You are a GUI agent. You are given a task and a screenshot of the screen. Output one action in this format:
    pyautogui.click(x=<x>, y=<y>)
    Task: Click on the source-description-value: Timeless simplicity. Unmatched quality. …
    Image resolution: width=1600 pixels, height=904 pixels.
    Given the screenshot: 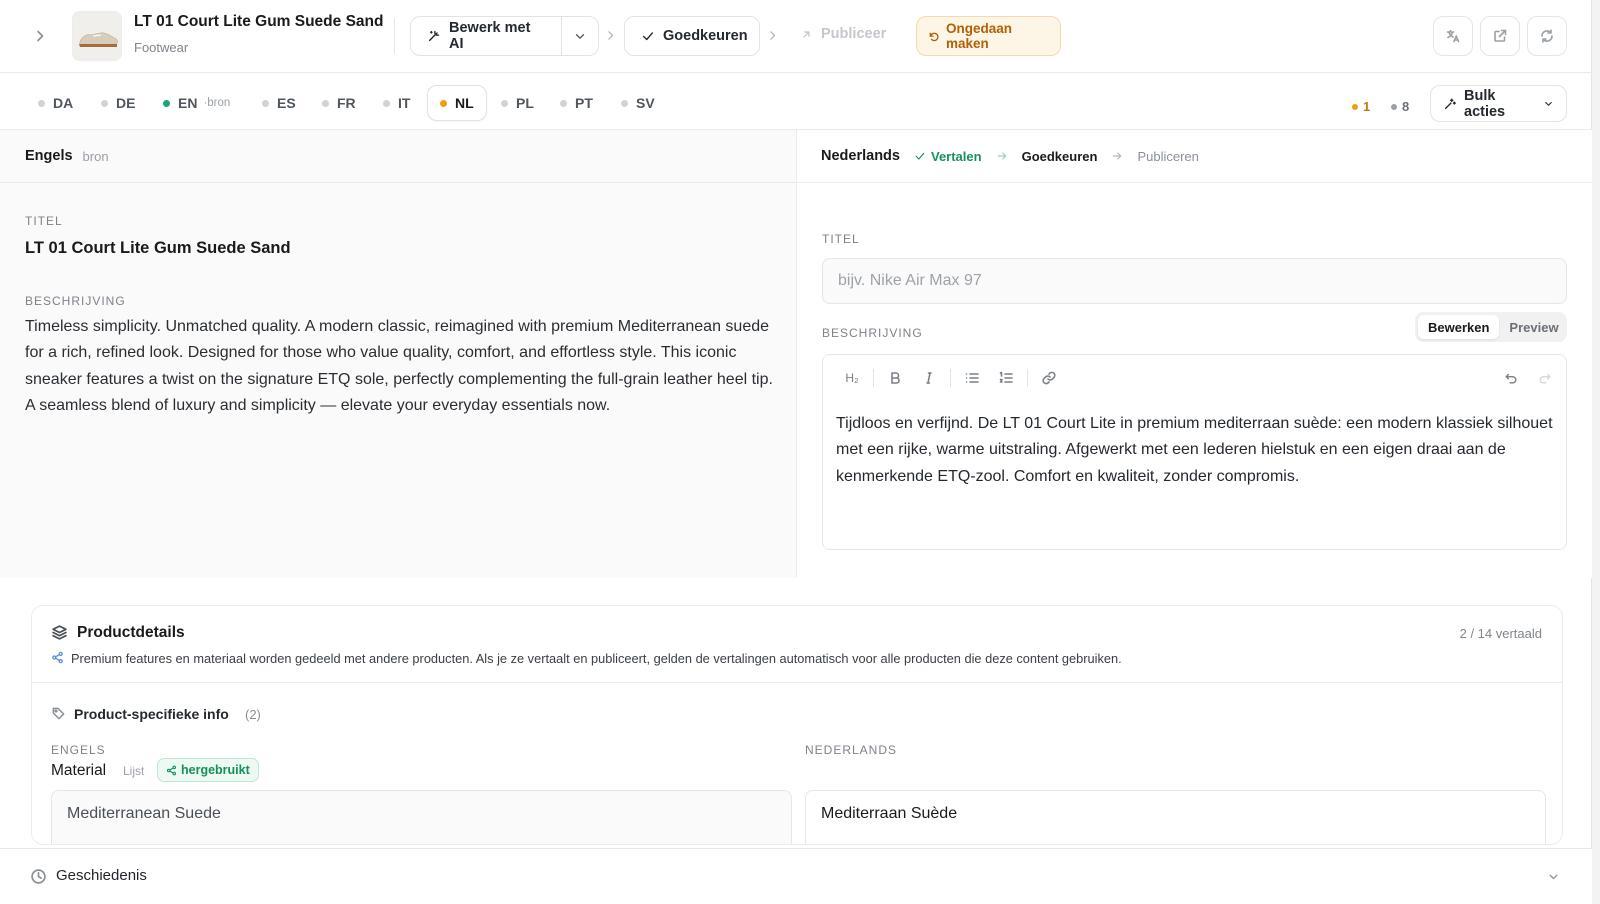 What is the action you would take?
    pyautogui.click(x=399, y=366)
    